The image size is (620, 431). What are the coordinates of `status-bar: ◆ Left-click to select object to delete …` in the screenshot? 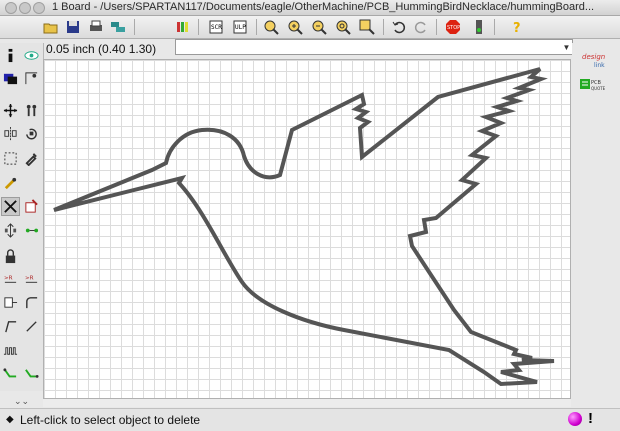 It's located at (310, 419).